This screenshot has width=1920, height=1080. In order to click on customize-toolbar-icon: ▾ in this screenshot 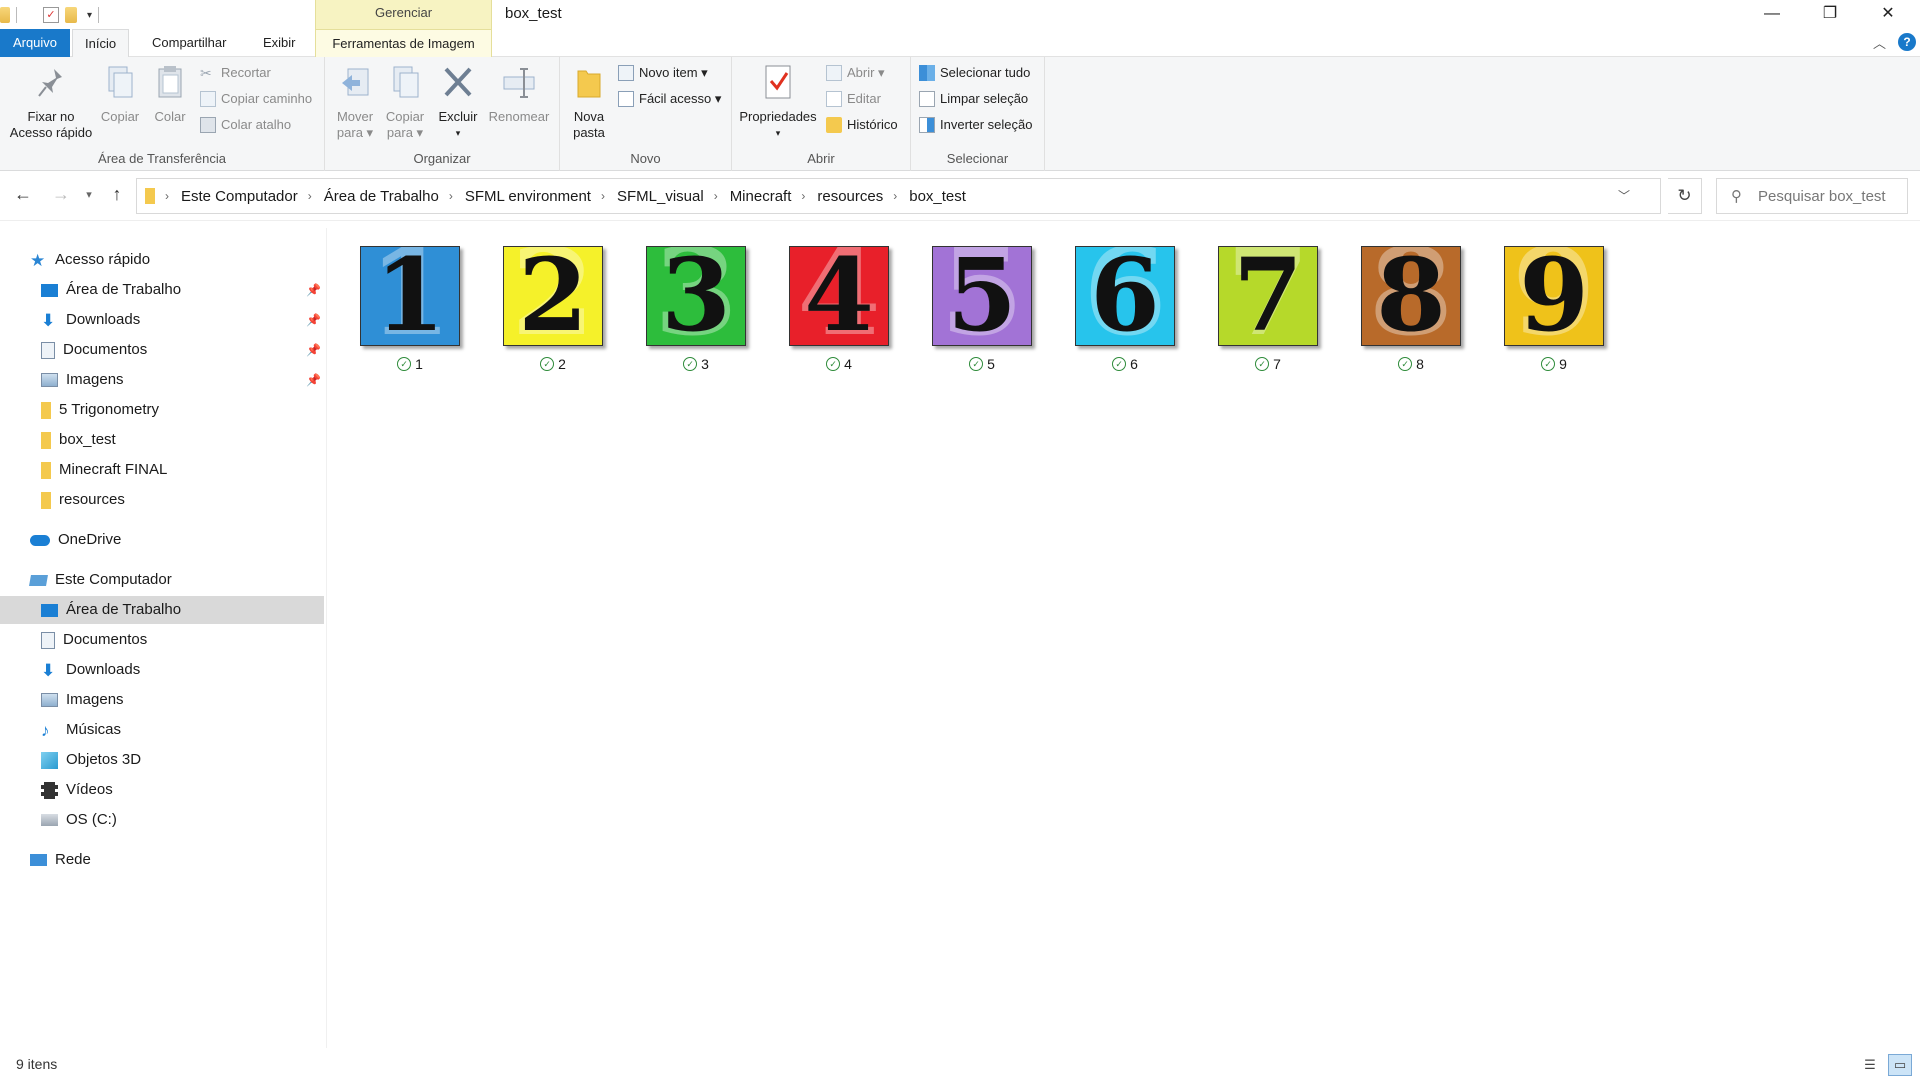, I will do `click(89, 15)`.